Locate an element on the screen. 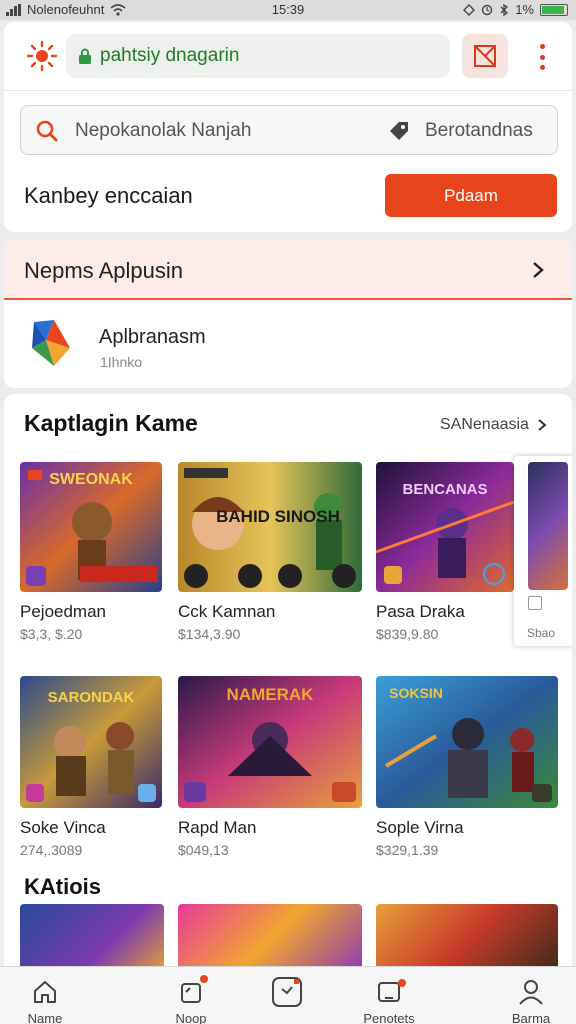 This screenshot has height=1024, width=576. tabs-icon is located at coordinates (485, 56).